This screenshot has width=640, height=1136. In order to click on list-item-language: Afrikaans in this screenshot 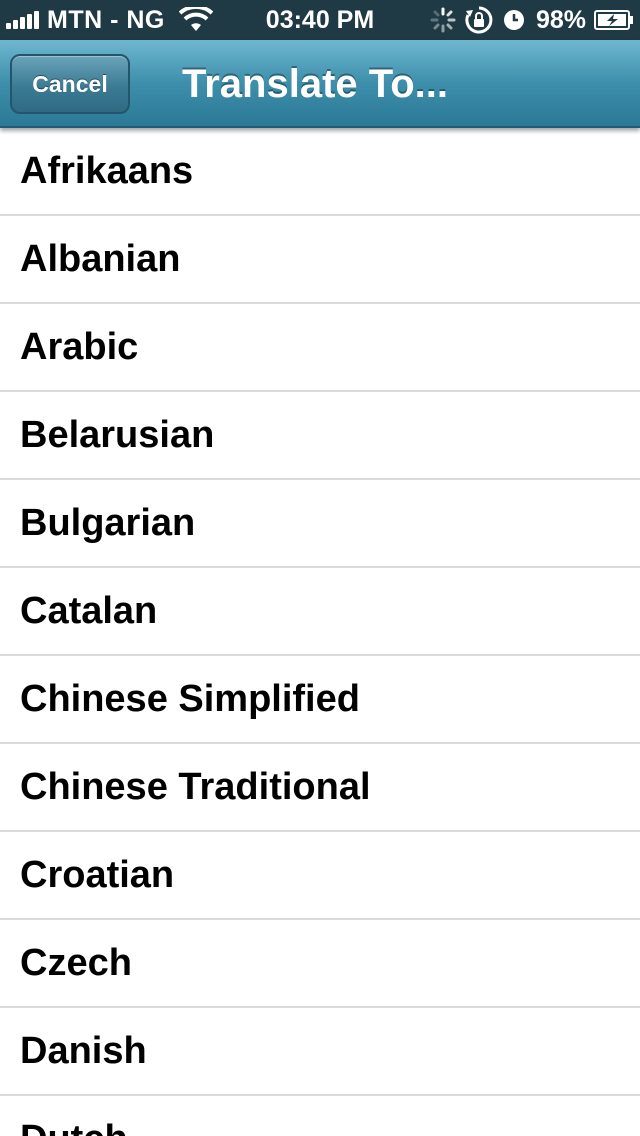, I will do `click(320, 172)`.